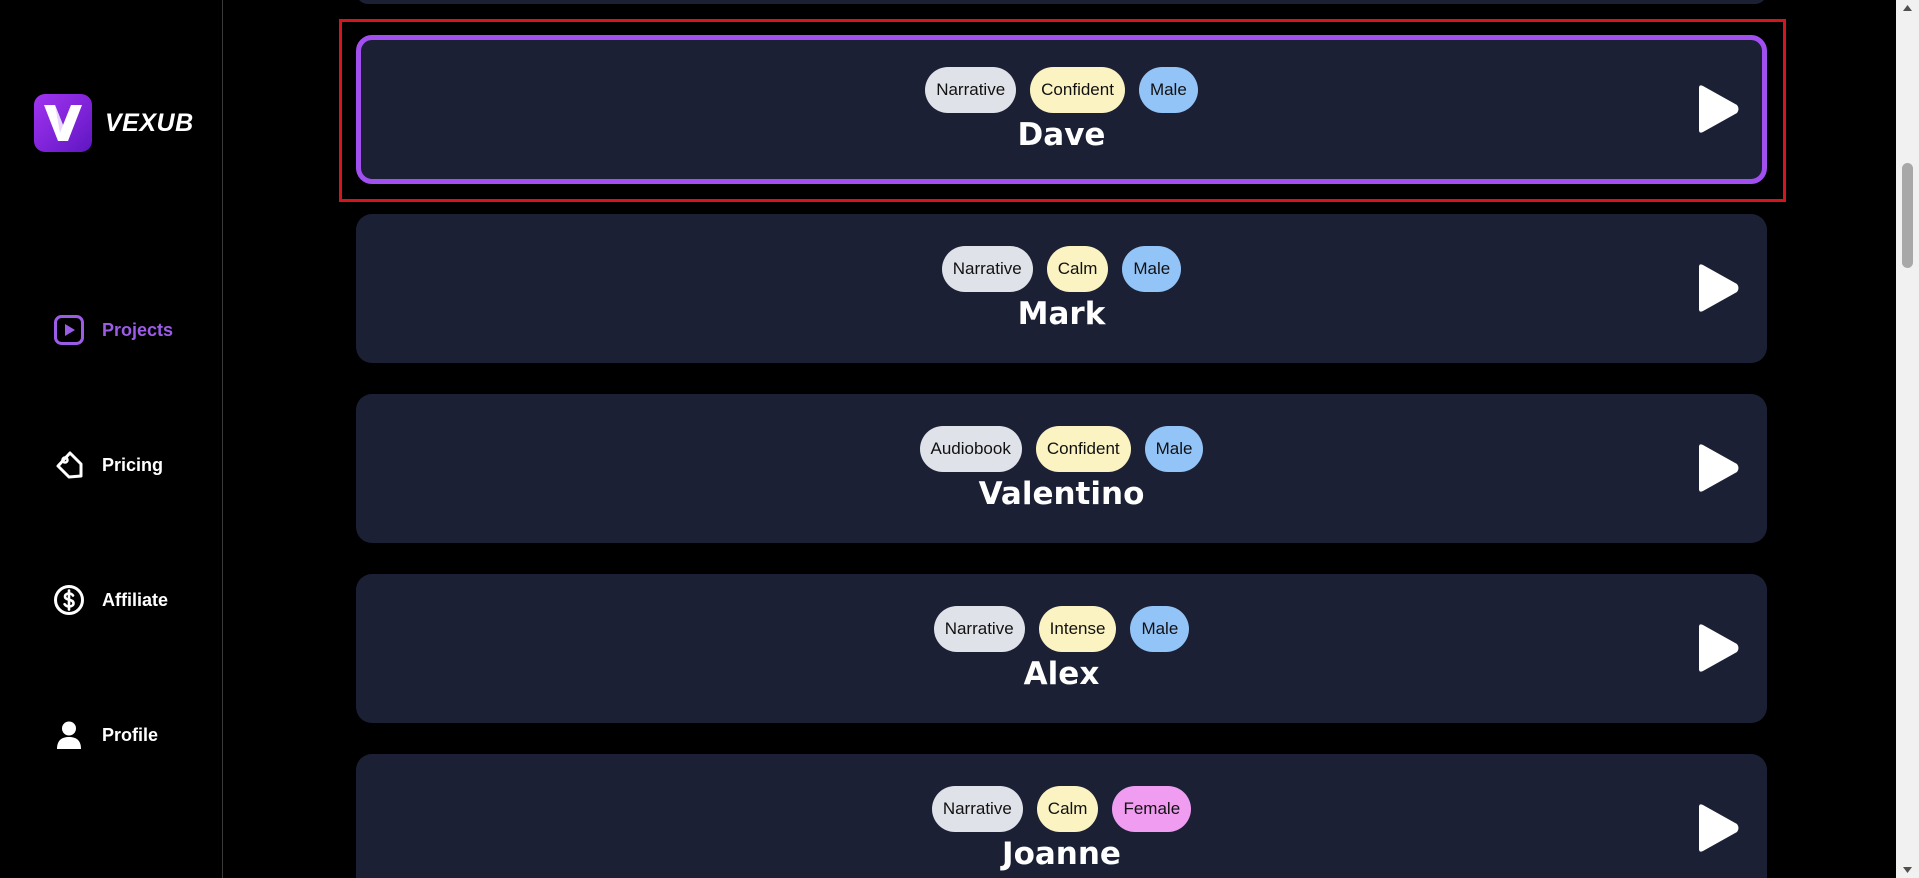 Image resolution: width=1919 pixels, height=878 pixels. What do you see at coordinates (1077, 629) in the screenshot?
I see `tag-mood: Intense` at bounding box center [1077, 629].